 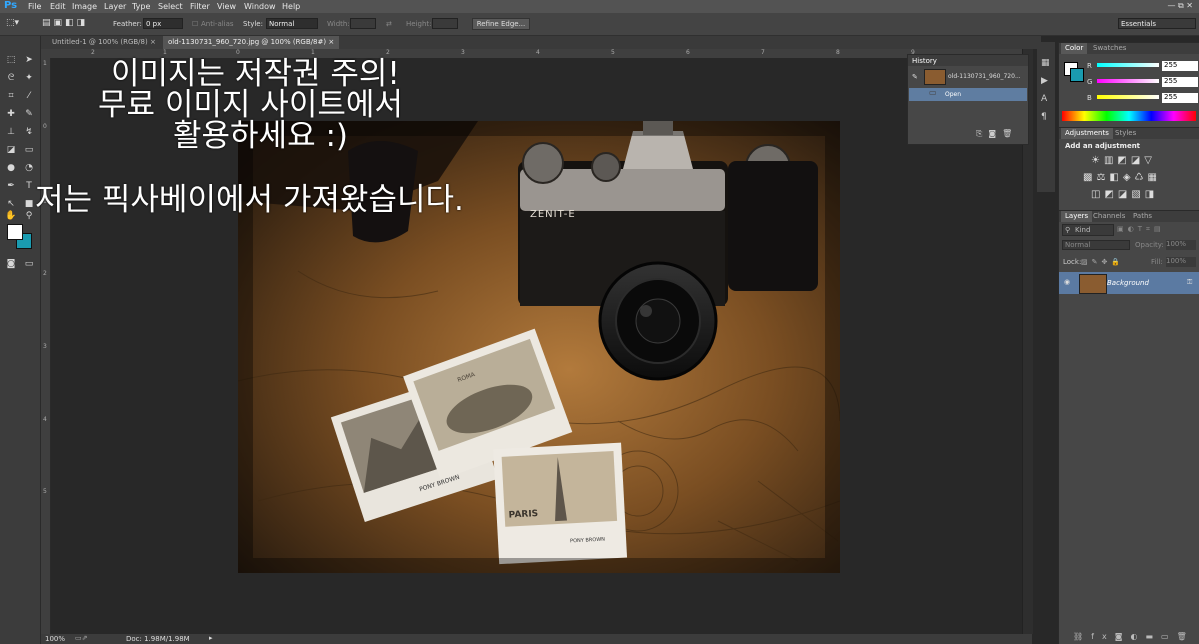 I want to click on history-title: History, so click(x=924, y=61).